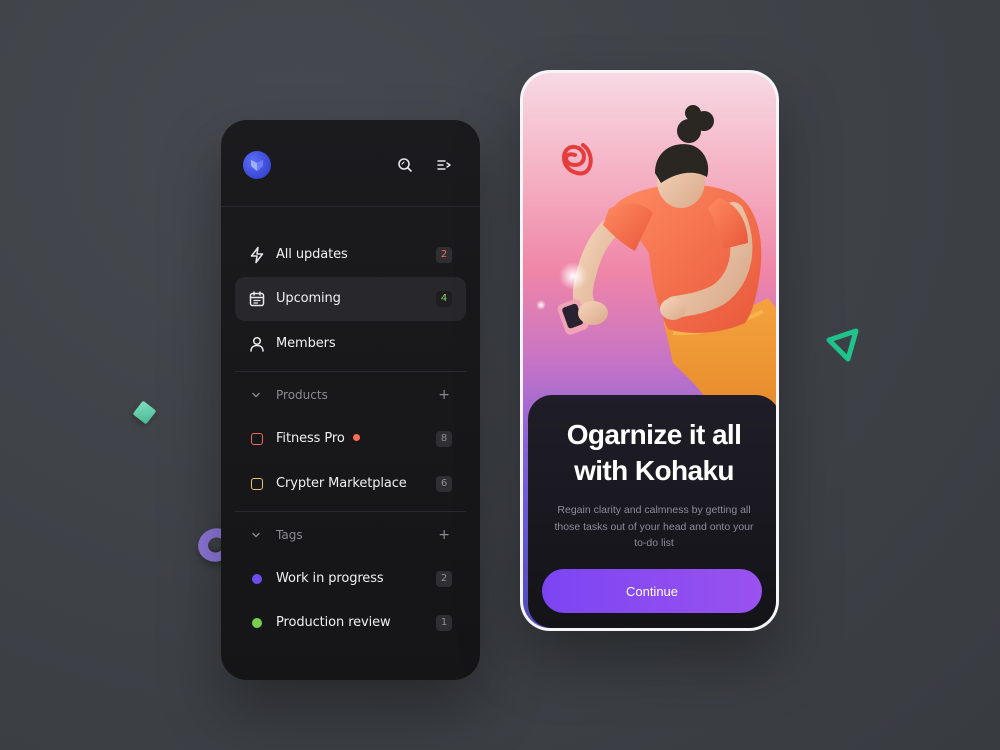 The height and width of the screenshot is (750, 1000). I want to click on count-badge: 8, so click(444, 439).